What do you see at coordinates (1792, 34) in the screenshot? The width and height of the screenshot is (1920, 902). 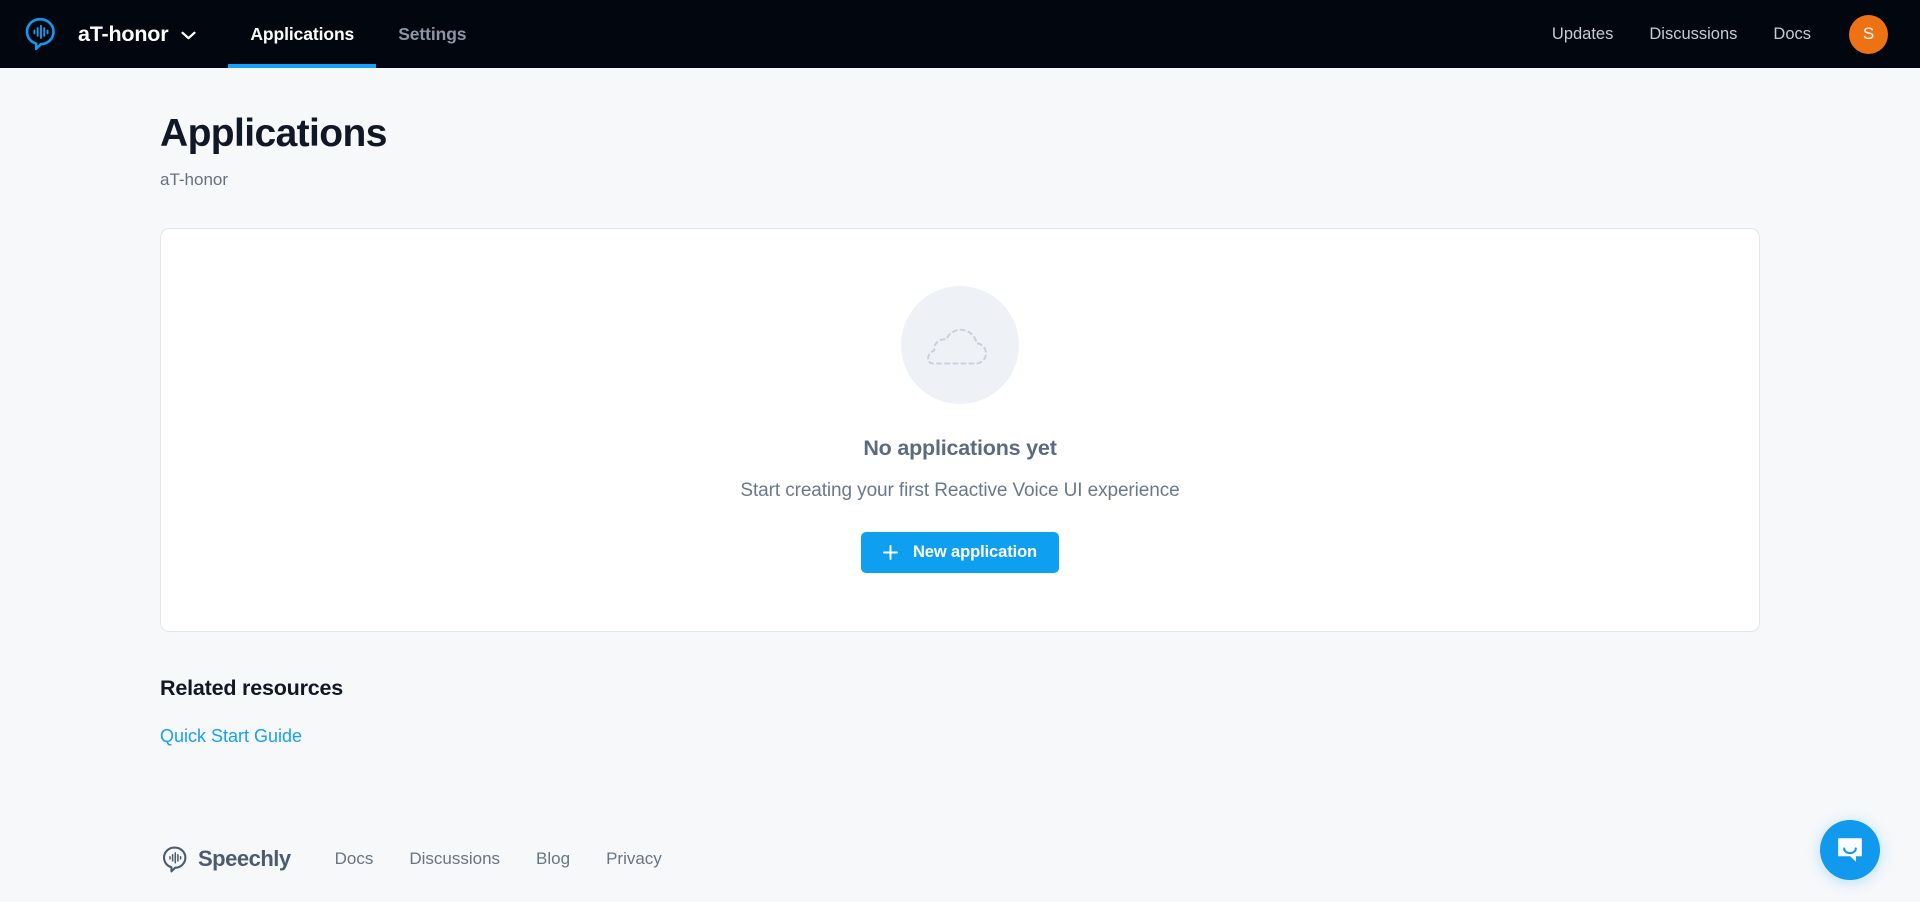 I see `nav-link-docs: Docs` at bounding box center [1792, 34].